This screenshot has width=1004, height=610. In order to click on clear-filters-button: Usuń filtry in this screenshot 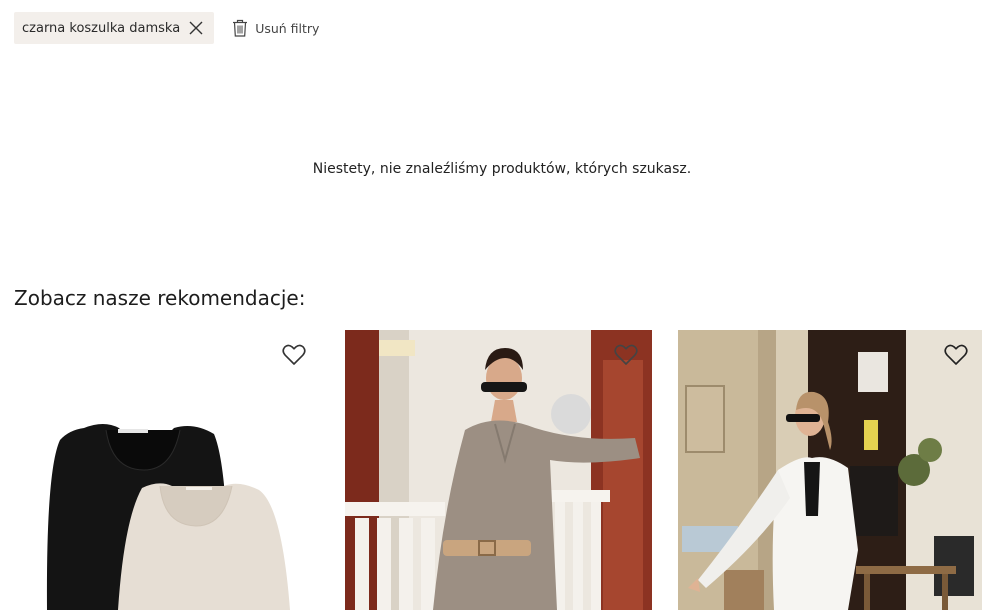, I will do `click(275, 28)`.